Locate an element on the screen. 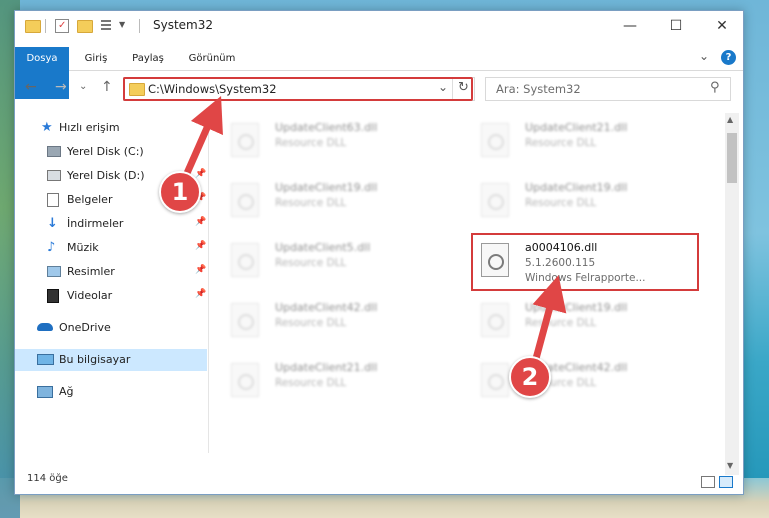  step-2-badge: 2 is located at coordinates (530, 377).